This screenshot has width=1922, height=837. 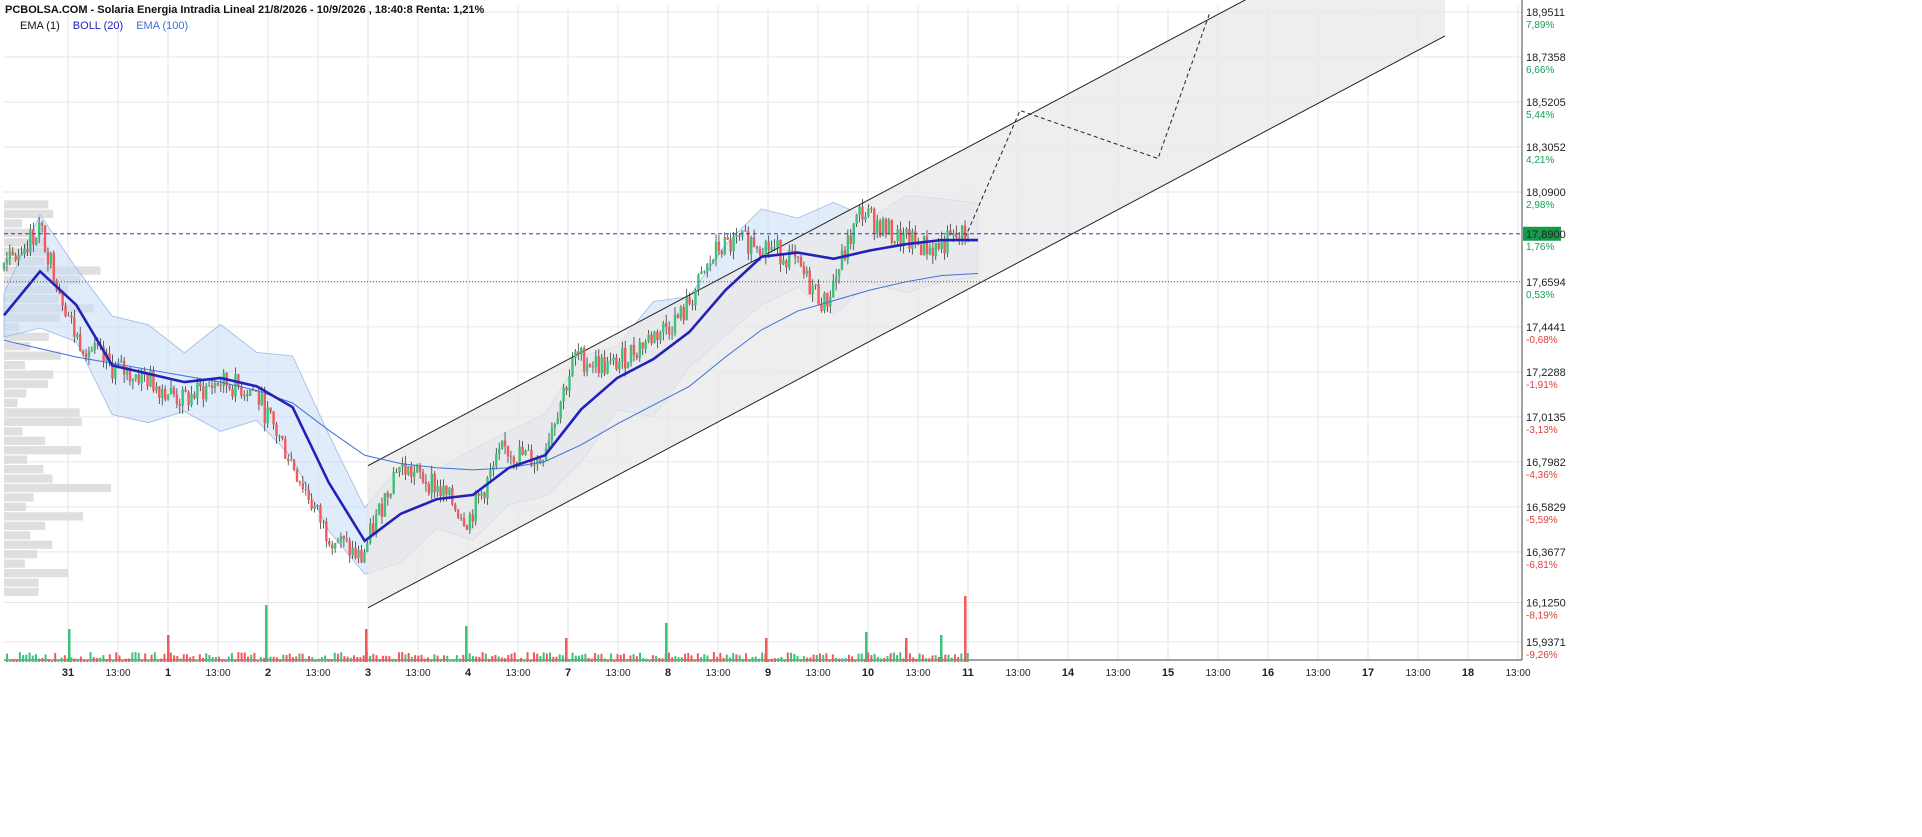 What do you see at coordinates (1546, 103) in the screenshot?
I see `price-tick-label: 18,5205` at bounding box center [1546, 103].